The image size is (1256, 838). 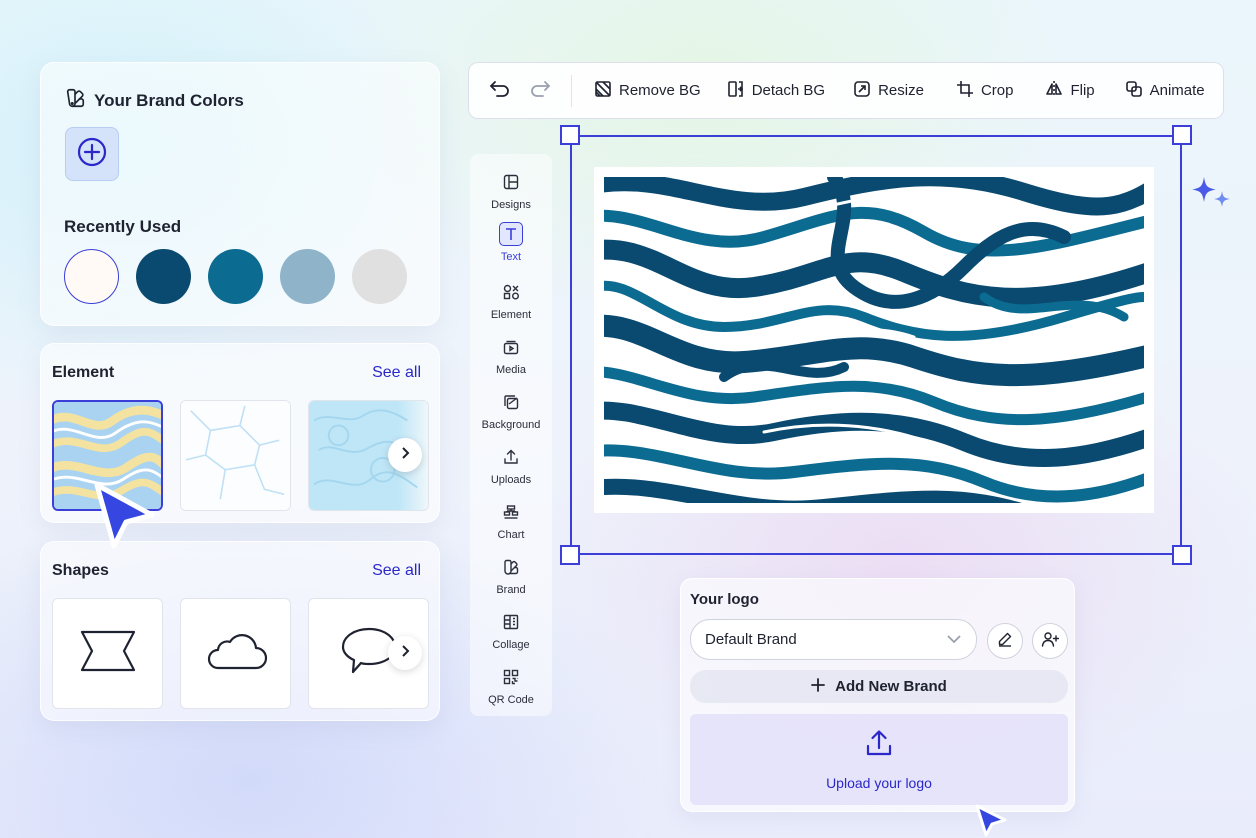 I want to click on crop-icon, so click(x=965, y=91).